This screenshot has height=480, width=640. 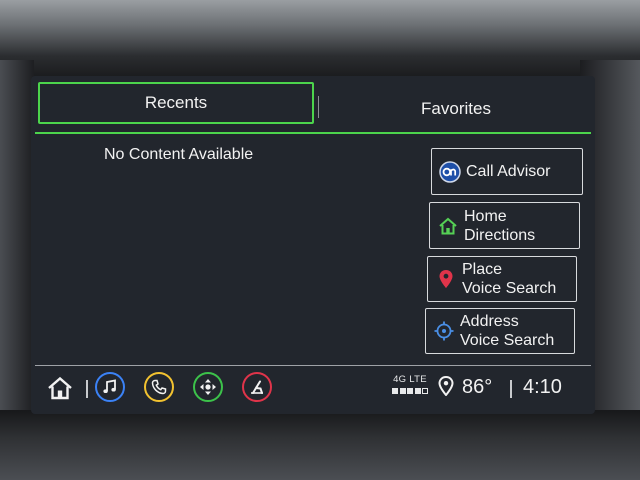 I want to click on bottom-bar: 4G LTE 86° 4:10, so click(x=313, y=390).